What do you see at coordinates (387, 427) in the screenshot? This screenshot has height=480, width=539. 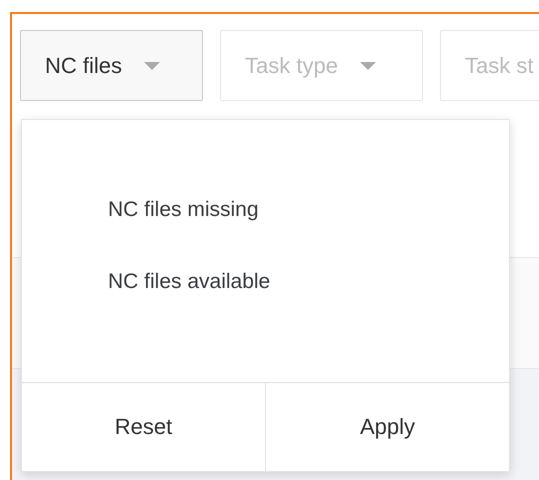 I see `apply-button: Apply` at bounding box center [387, 427].